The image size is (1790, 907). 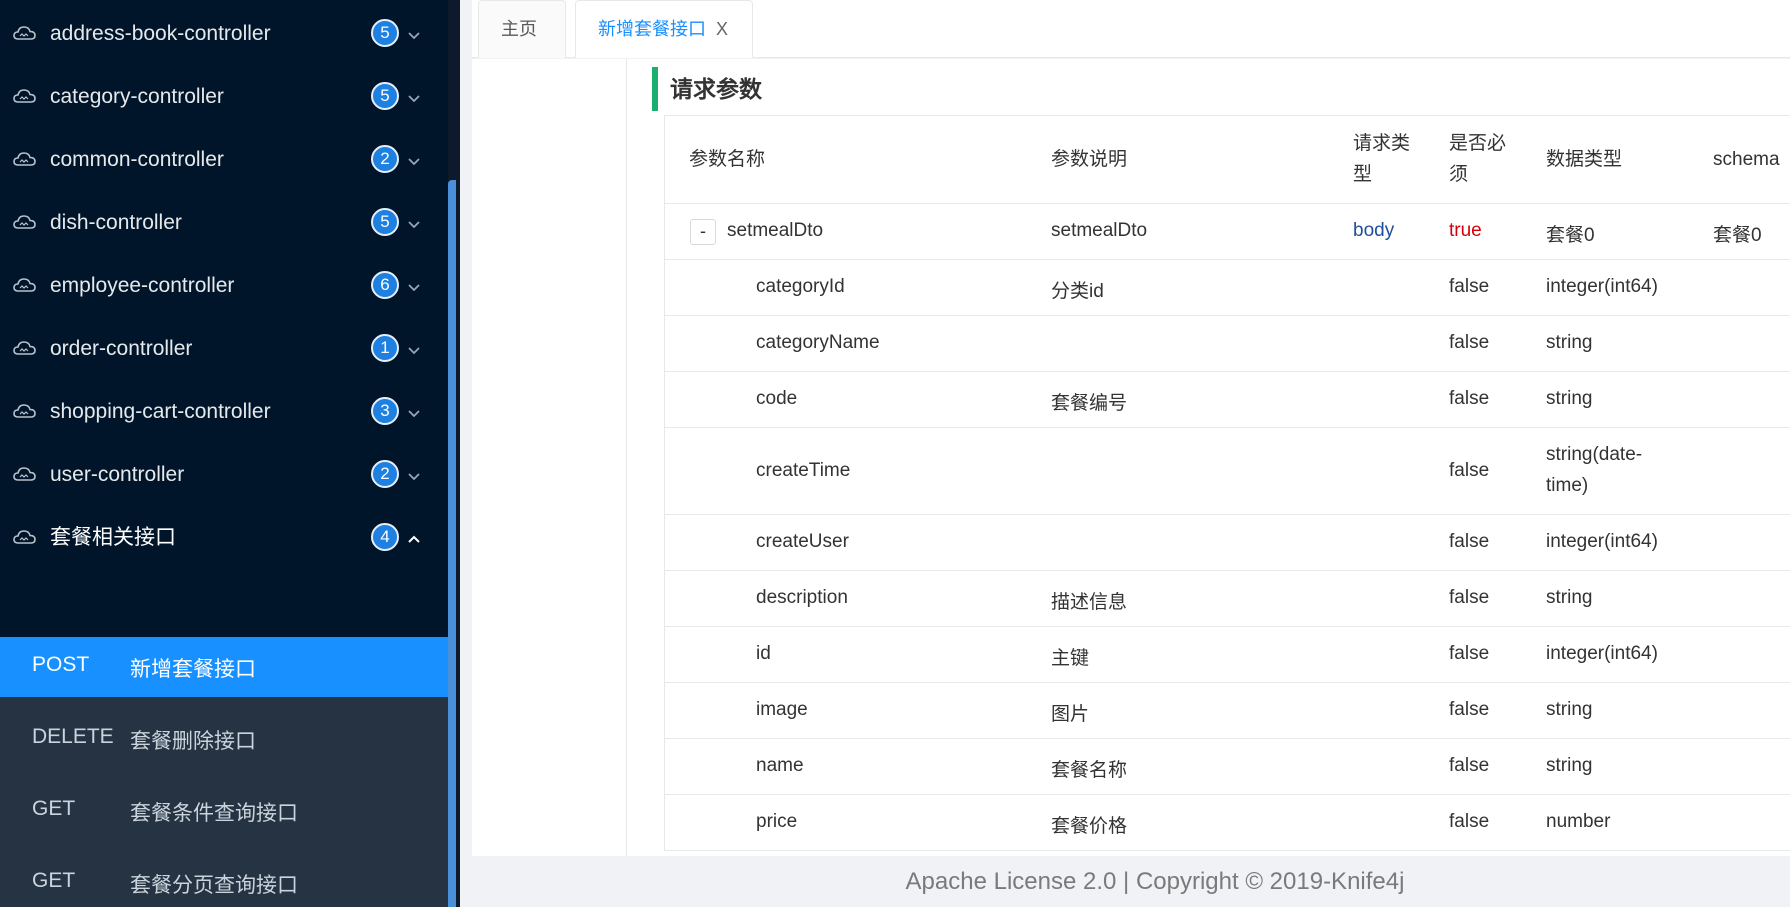 I want to click on tab-bar: 主页 新增套餐接口 X, so click(x=1131, y=29).